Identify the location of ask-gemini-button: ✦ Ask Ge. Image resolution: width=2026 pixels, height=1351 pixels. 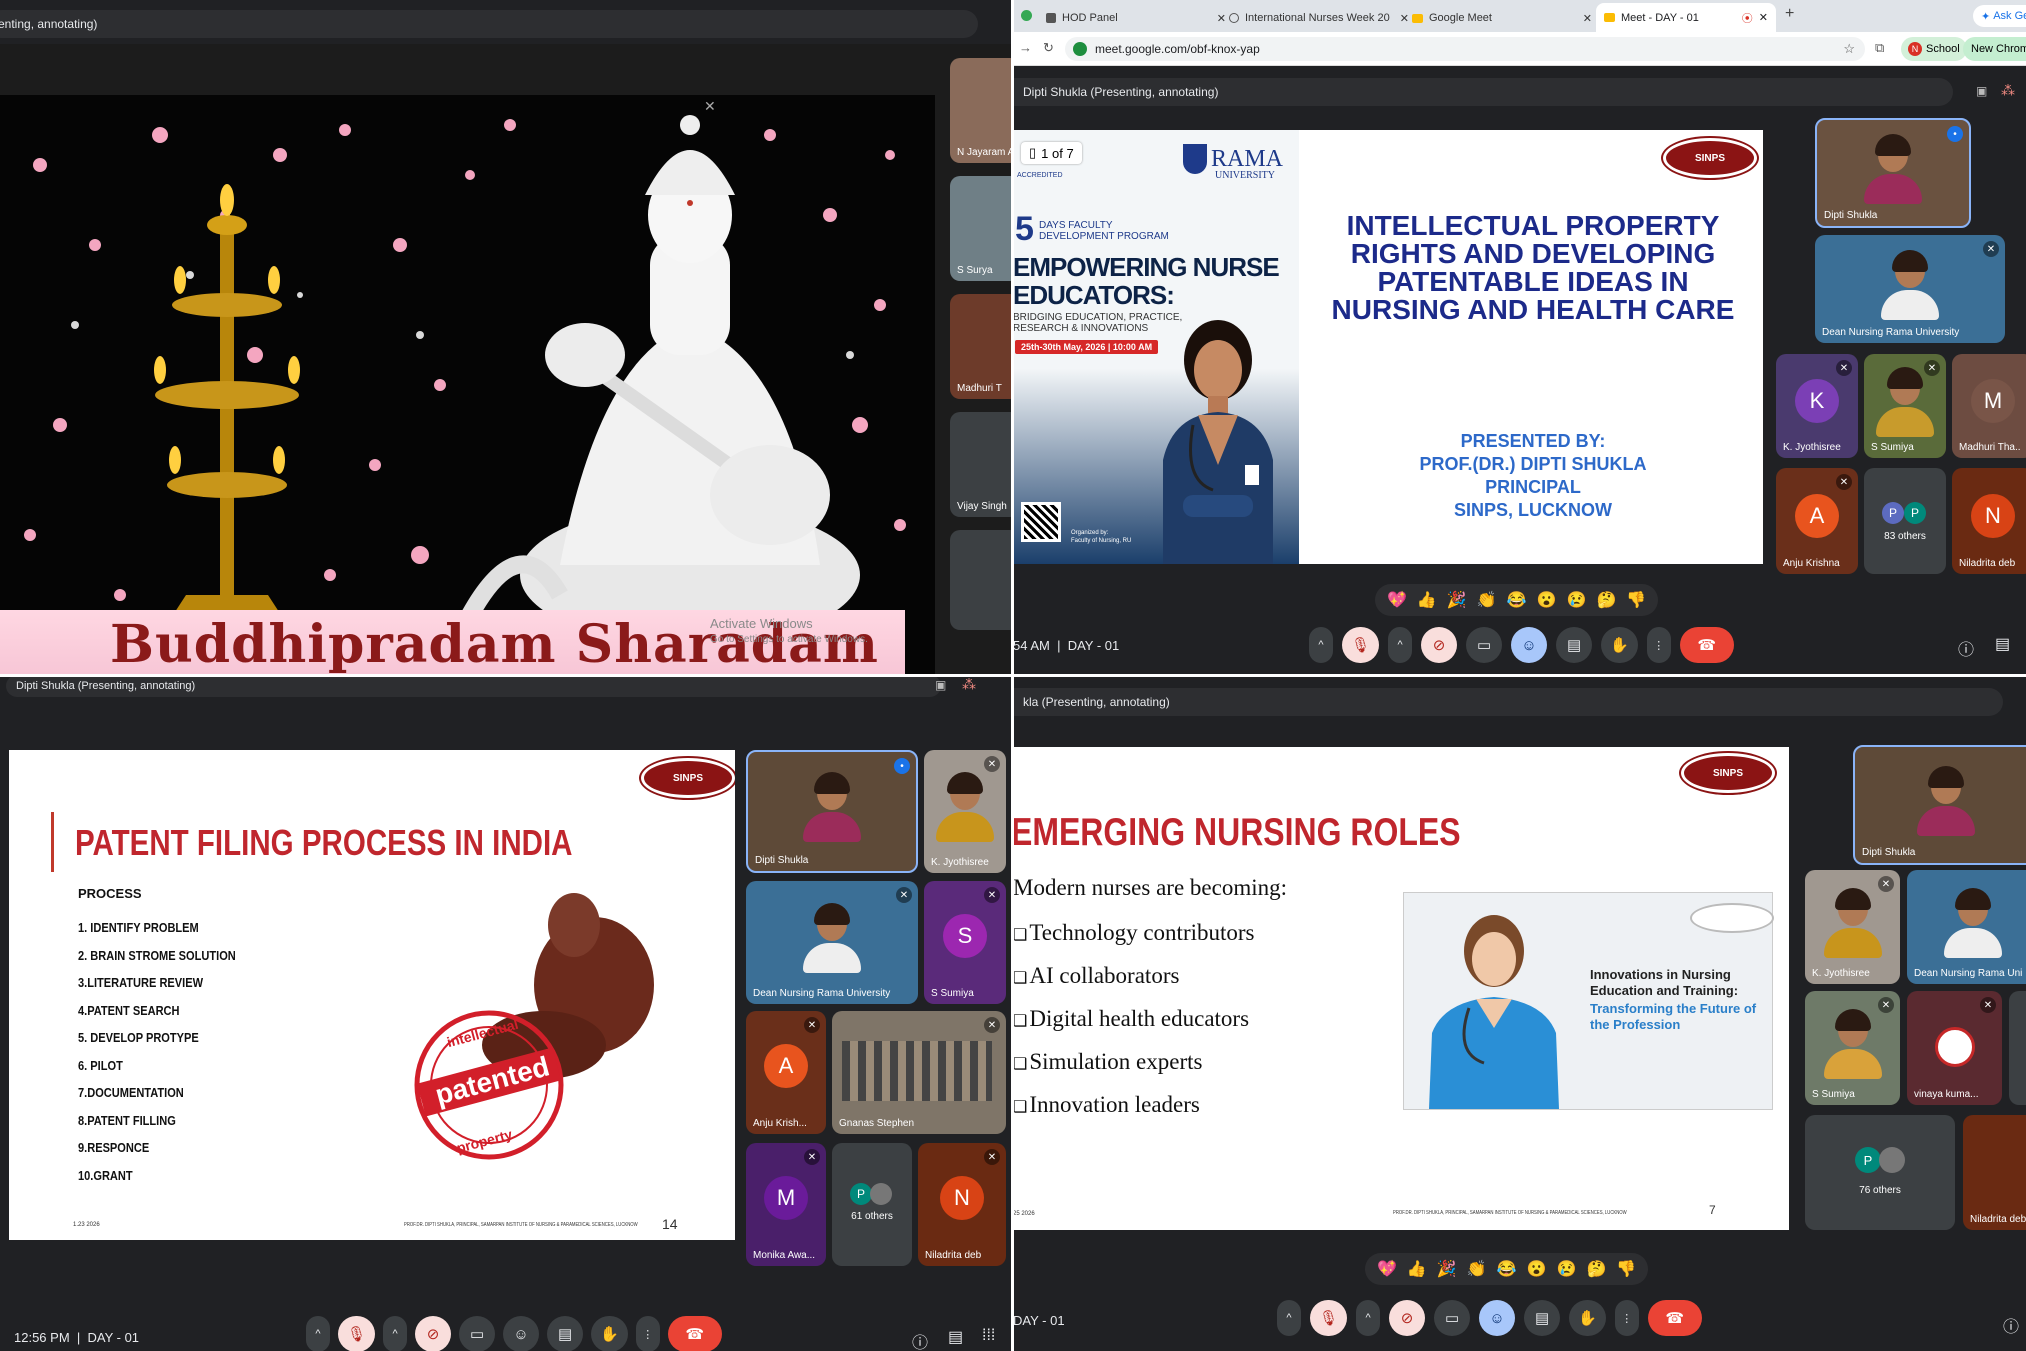
(1999, 16).